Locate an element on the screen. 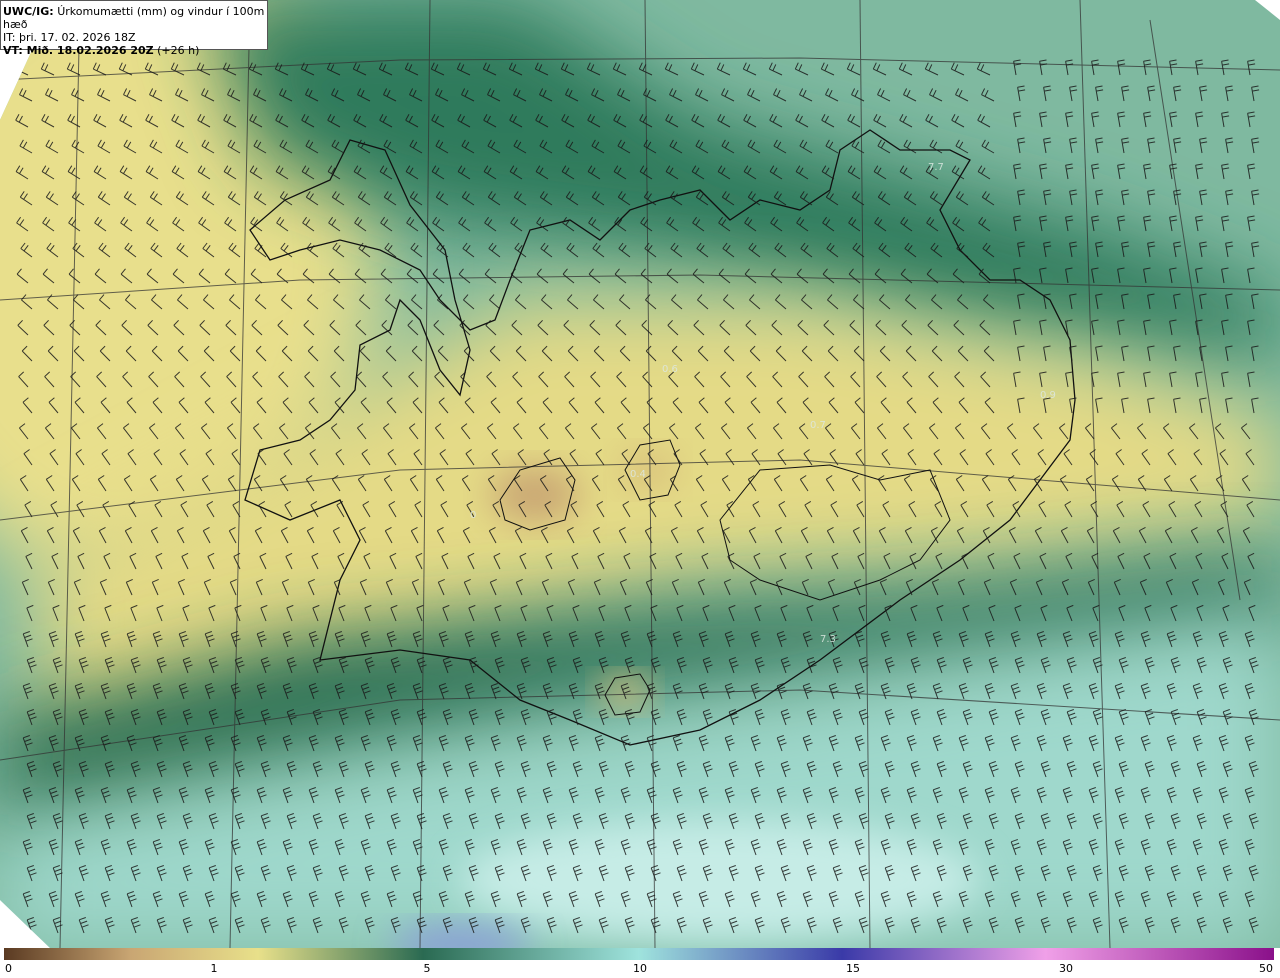 This screenshot has width=1280, height=978. color-scale-legend: 0 1 5 10 15 30 50 is located at coordinates (640, 963).